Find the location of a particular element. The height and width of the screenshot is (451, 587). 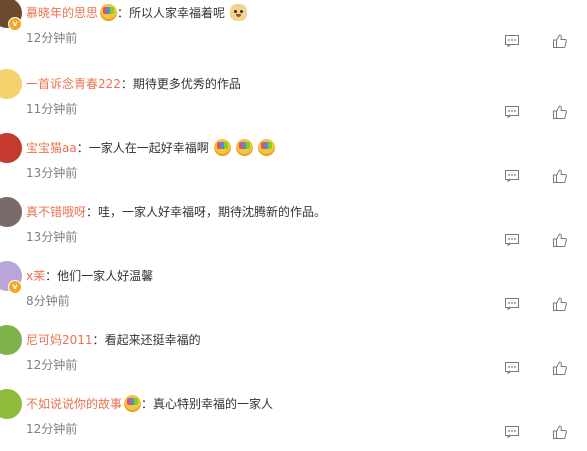

comment-line: 一首诉念青春222：期待更多优秀的作品 is located at coordinates (133, 84).